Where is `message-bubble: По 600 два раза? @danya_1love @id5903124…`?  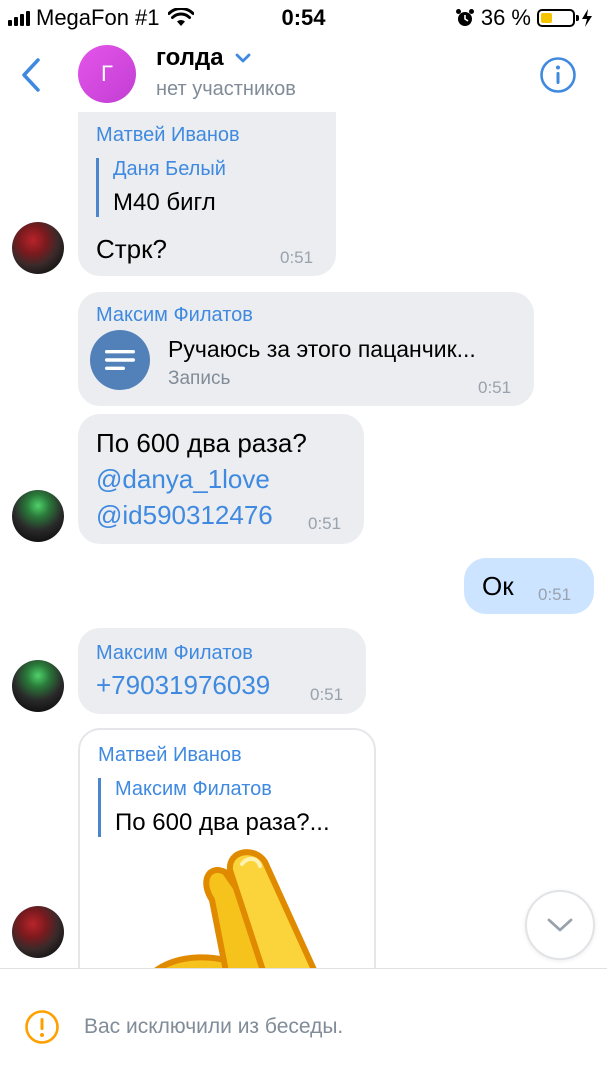
message-bubble: По 600 два раза? @danya_1love @id5903124… is located at coordinates (221, 479).